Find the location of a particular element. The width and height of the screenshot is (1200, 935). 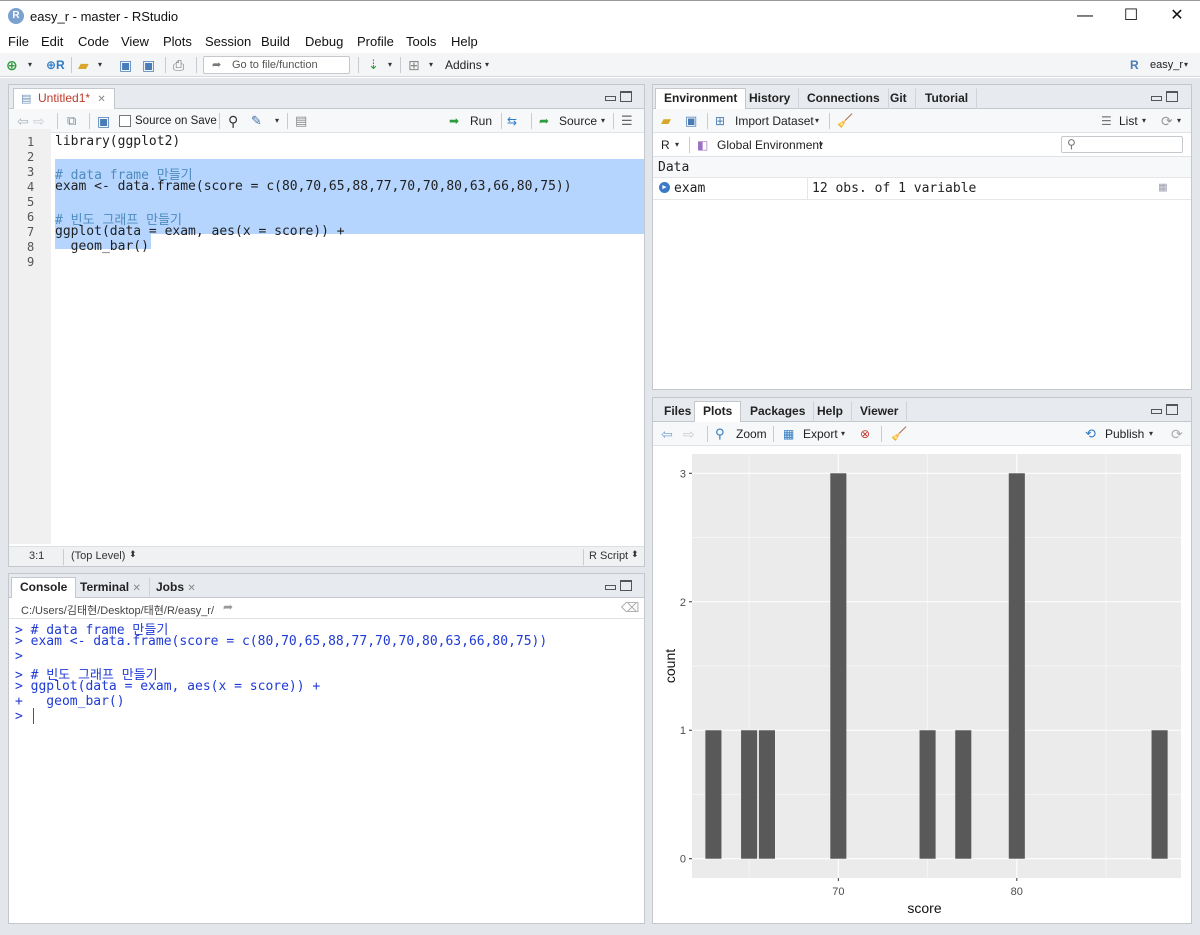

tab-environment: Environment is located at coordinates (701, 99).